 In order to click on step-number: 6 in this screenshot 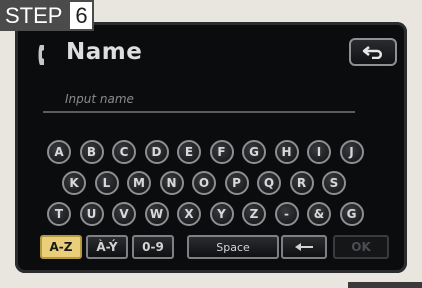, I will do `click(81, 15)`.